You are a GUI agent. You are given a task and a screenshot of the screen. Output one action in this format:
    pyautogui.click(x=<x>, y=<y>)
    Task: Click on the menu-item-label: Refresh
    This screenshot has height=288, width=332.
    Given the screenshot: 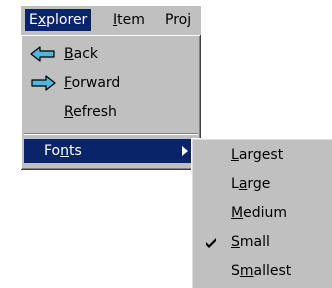 What is the action you would take?
    pyautogui.click(x=90, y=112)
    